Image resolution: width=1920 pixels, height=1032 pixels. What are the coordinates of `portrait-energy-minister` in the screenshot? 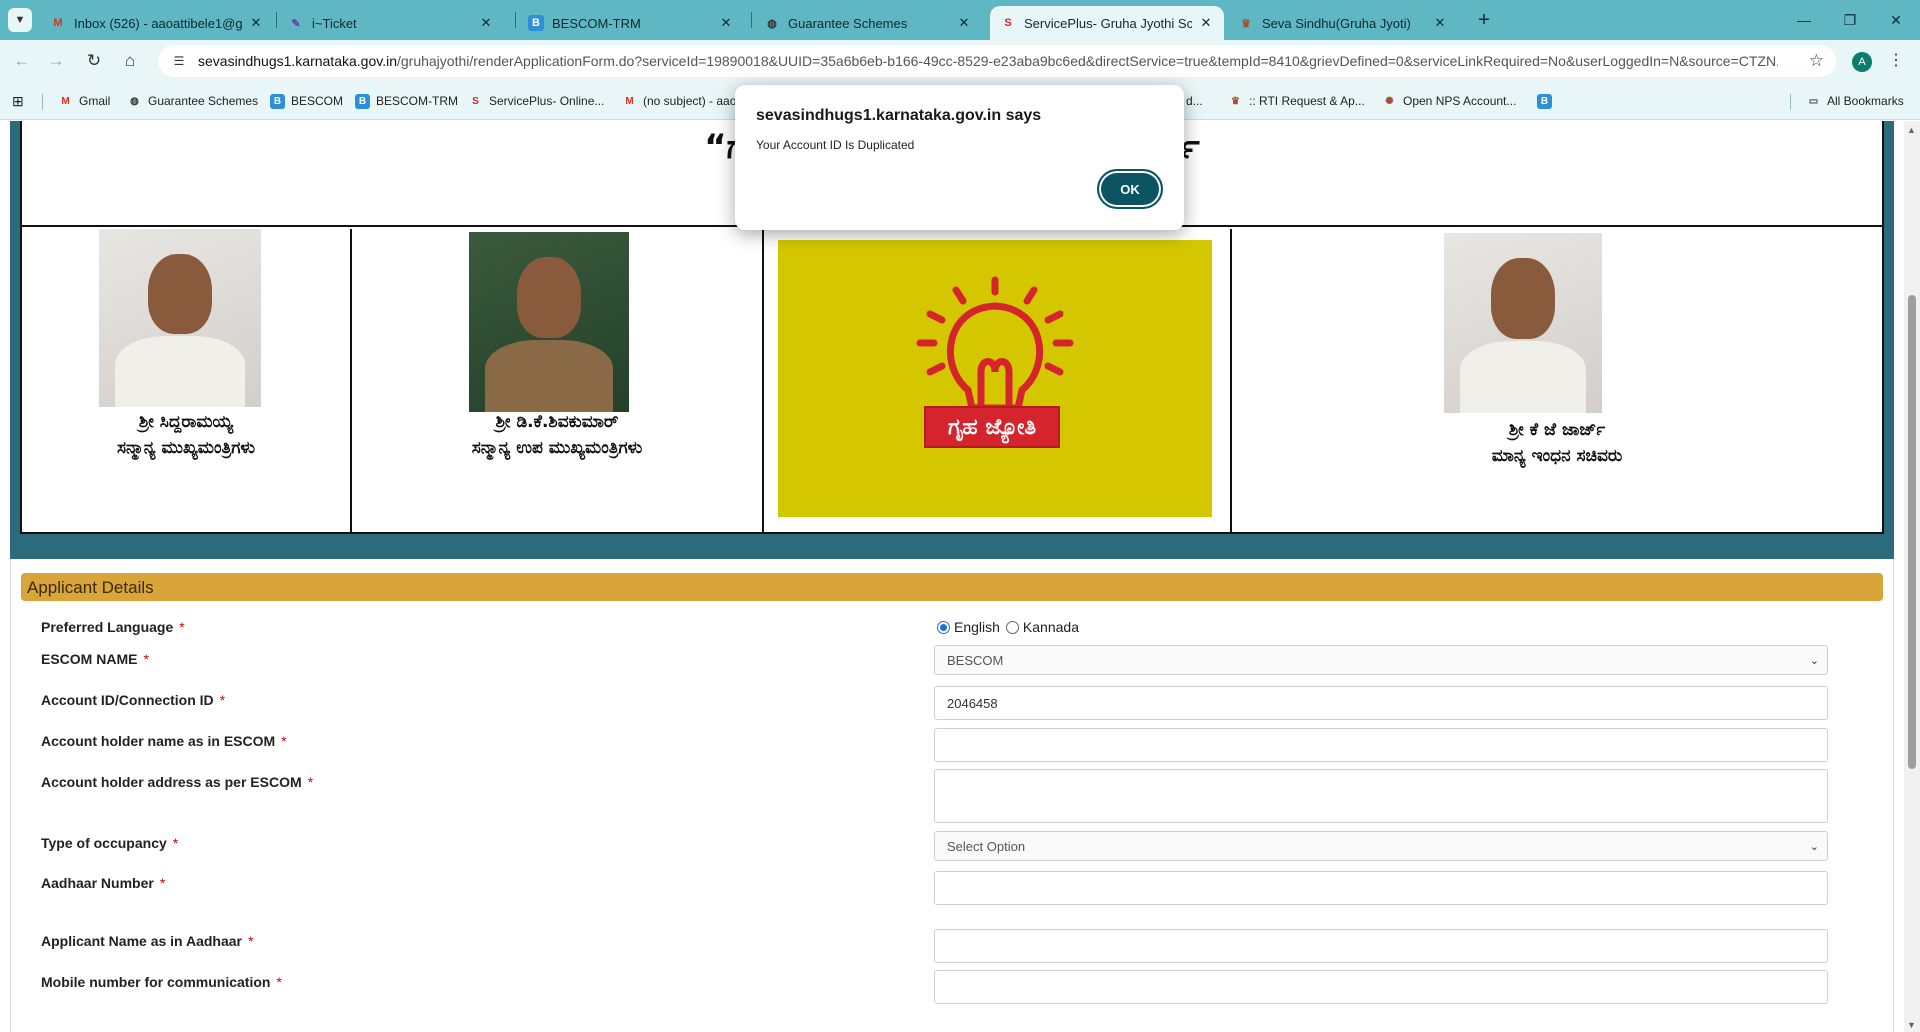 It's located at (1523, 323).